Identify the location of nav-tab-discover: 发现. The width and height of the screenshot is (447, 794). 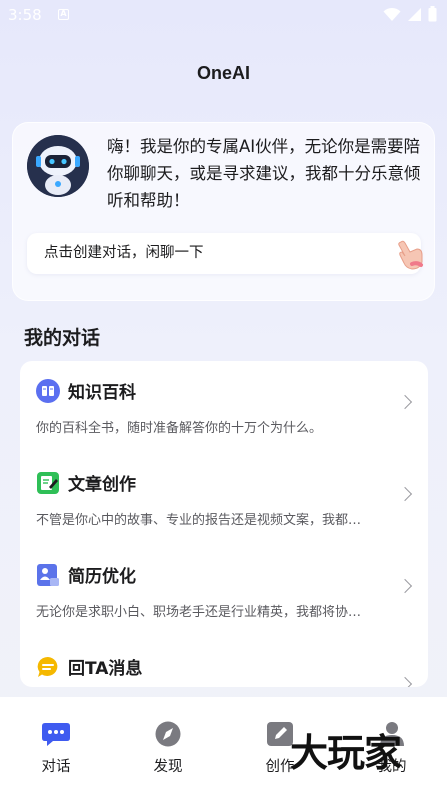
(168, 748).